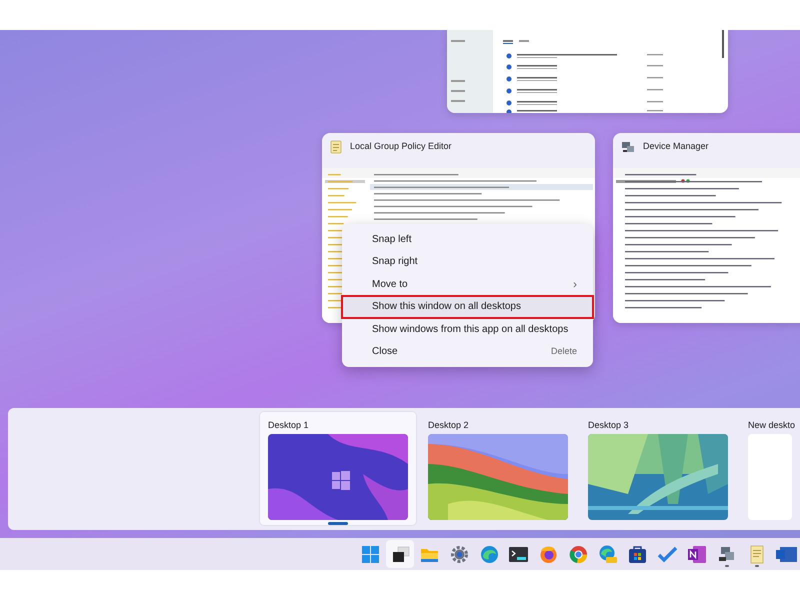 This screenshot has height=600, width=800. I want to click on window-title: Device Manager, so click(676, 147).